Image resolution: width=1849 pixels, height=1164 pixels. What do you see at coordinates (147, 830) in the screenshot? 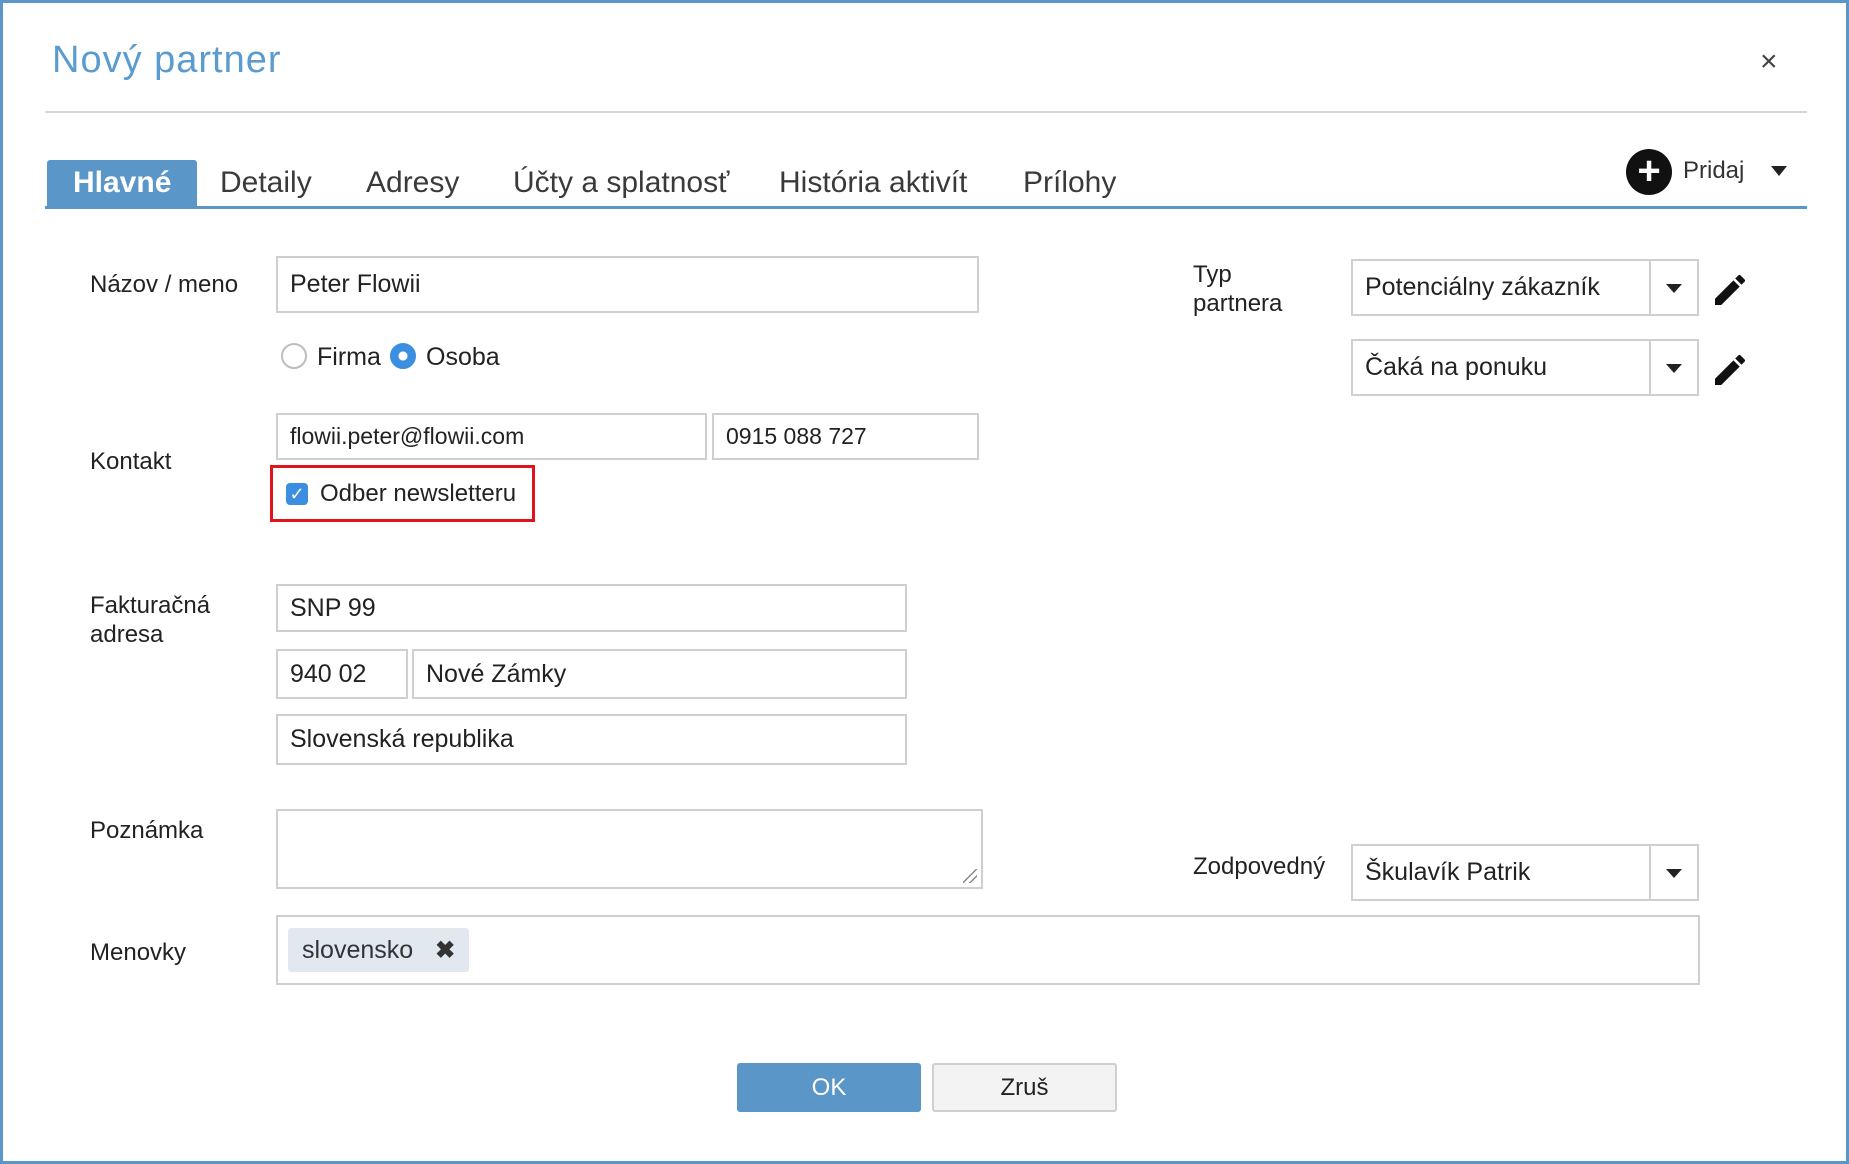
I see `note-label: Poznámka` at bounding box center [147, 830].